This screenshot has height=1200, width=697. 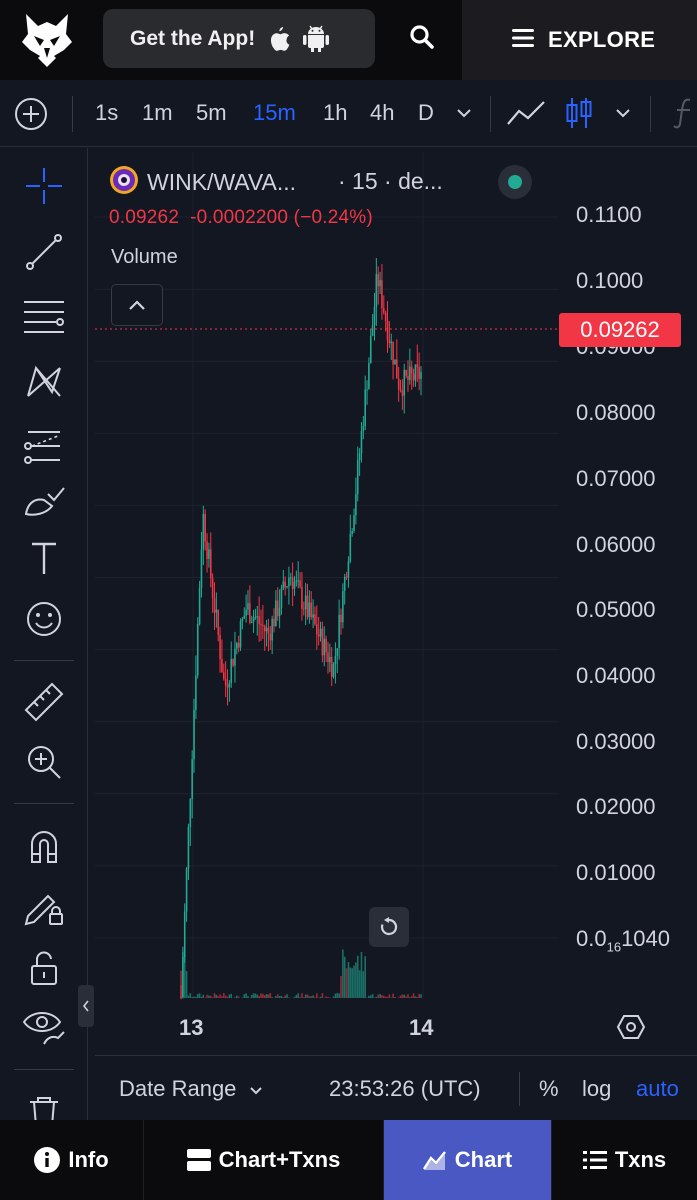 What do you see at coordinates (44, 619) in the screenshot?
I see `emoji-tool` at bounding box center [44, 619].